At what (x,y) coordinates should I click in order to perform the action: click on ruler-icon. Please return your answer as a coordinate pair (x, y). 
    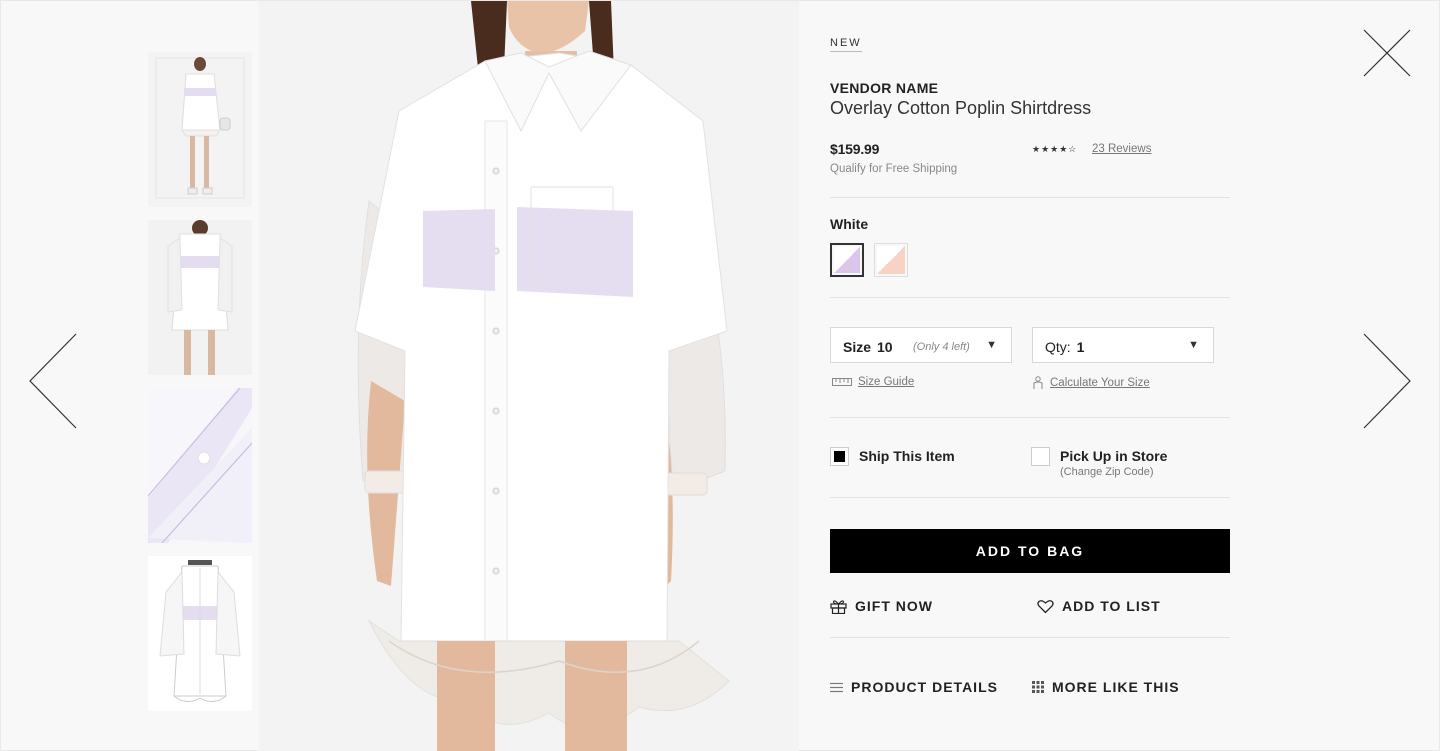
    Looking at the image, I should click on (842, 382).